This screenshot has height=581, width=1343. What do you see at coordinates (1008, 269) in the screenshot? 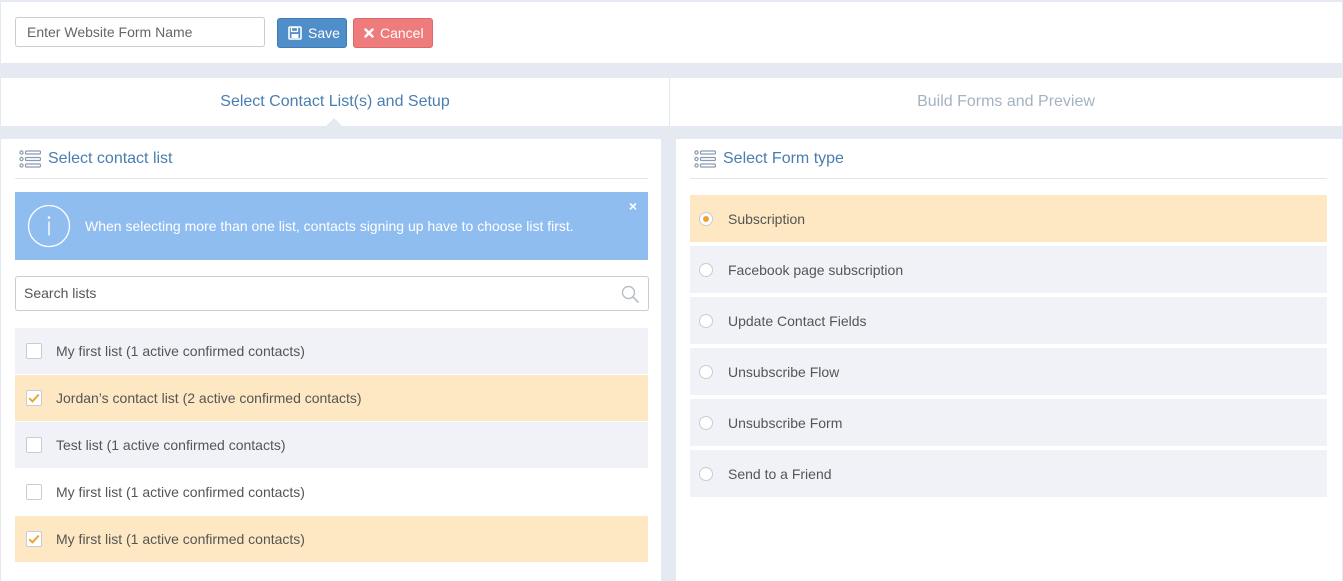
I see `form-type-option: Facebook page subscription` at bounding box center [1008, 269].